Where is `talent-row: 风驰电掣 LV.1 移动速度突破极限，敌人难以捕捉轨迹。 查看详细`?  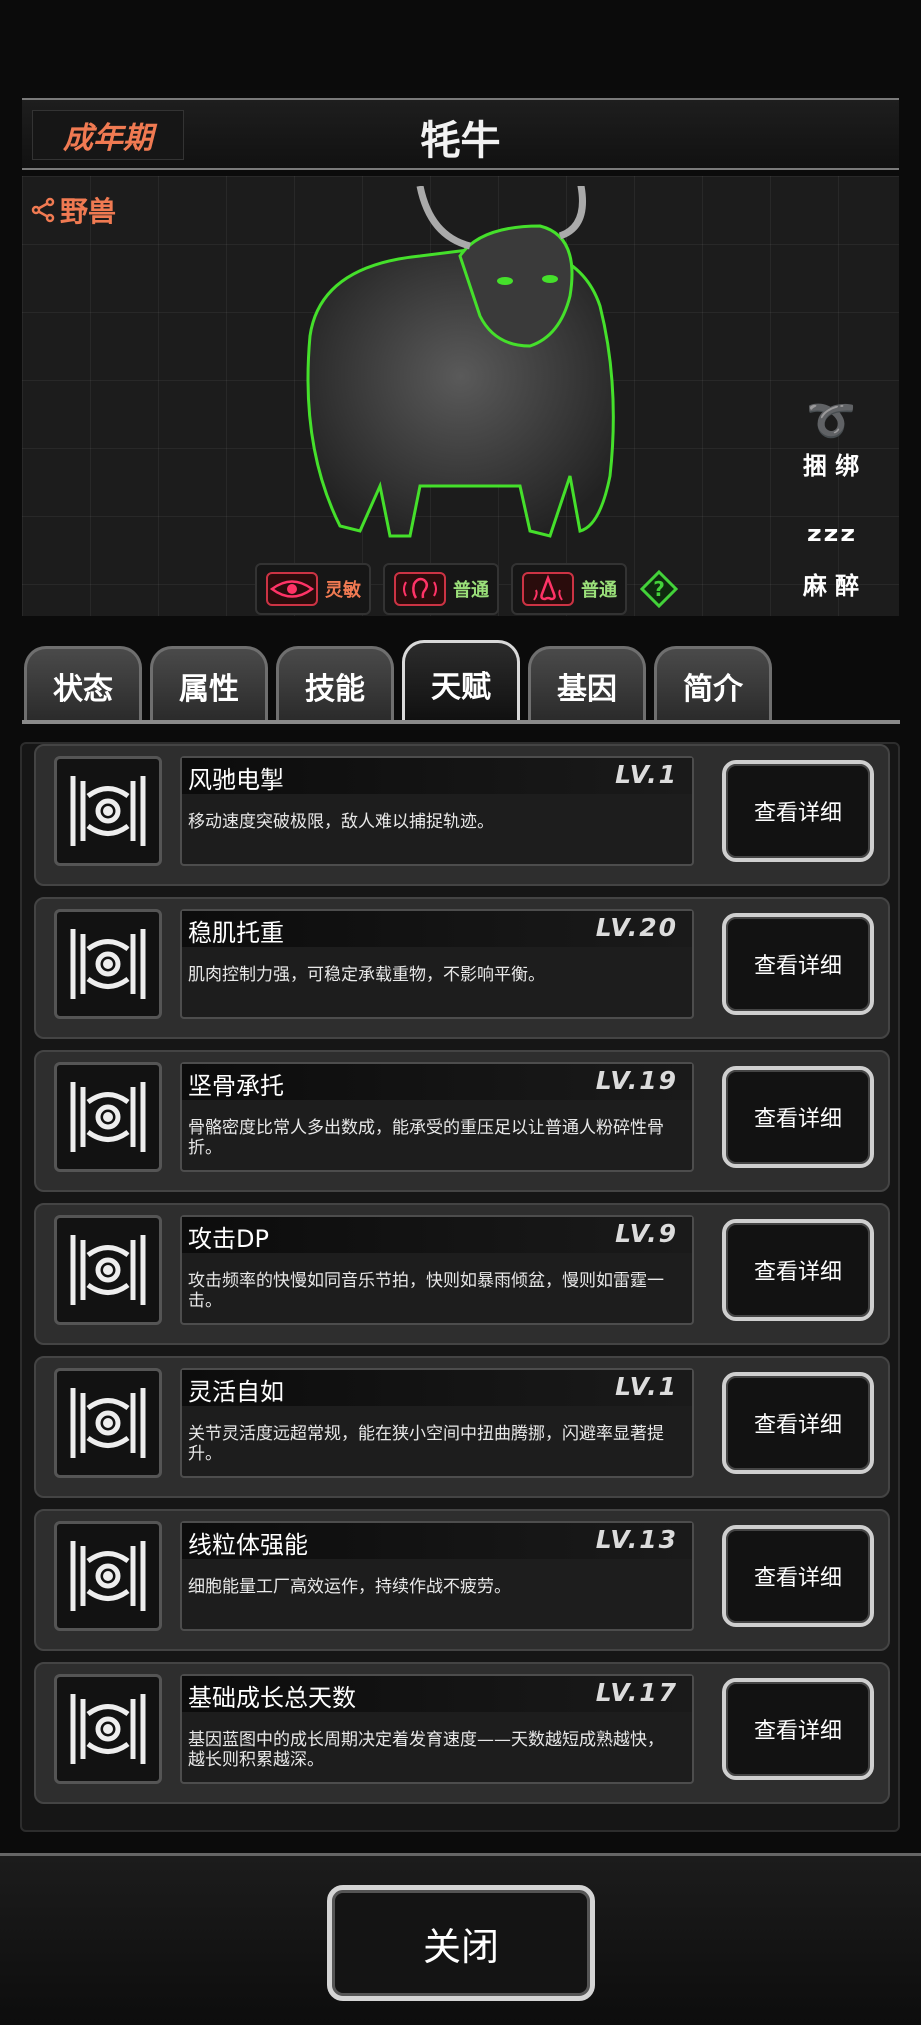 talent-row: 风驰电掣 LV.1 移动速度突破极限，敌人难以捕捉轨迹。 查看详细 is located at coordinates (462, 815).